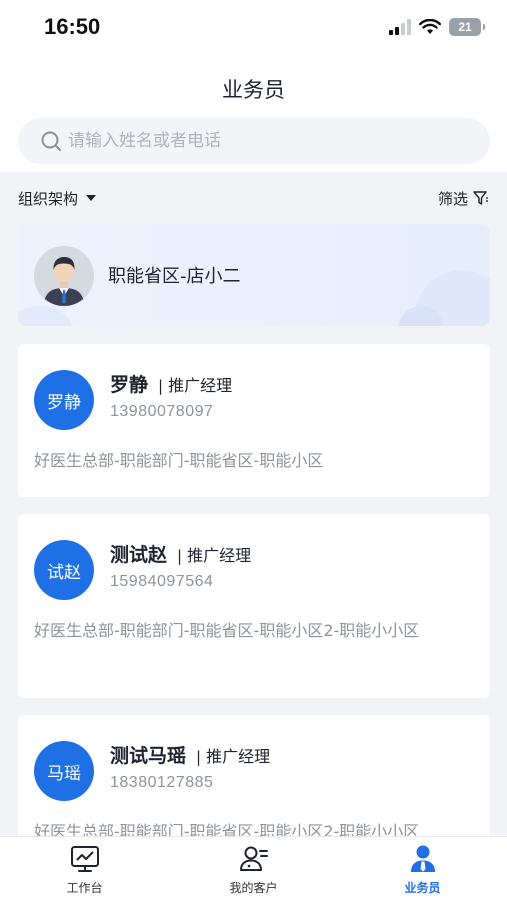  I want to click on person-avatar-icon, so click(64, 276).